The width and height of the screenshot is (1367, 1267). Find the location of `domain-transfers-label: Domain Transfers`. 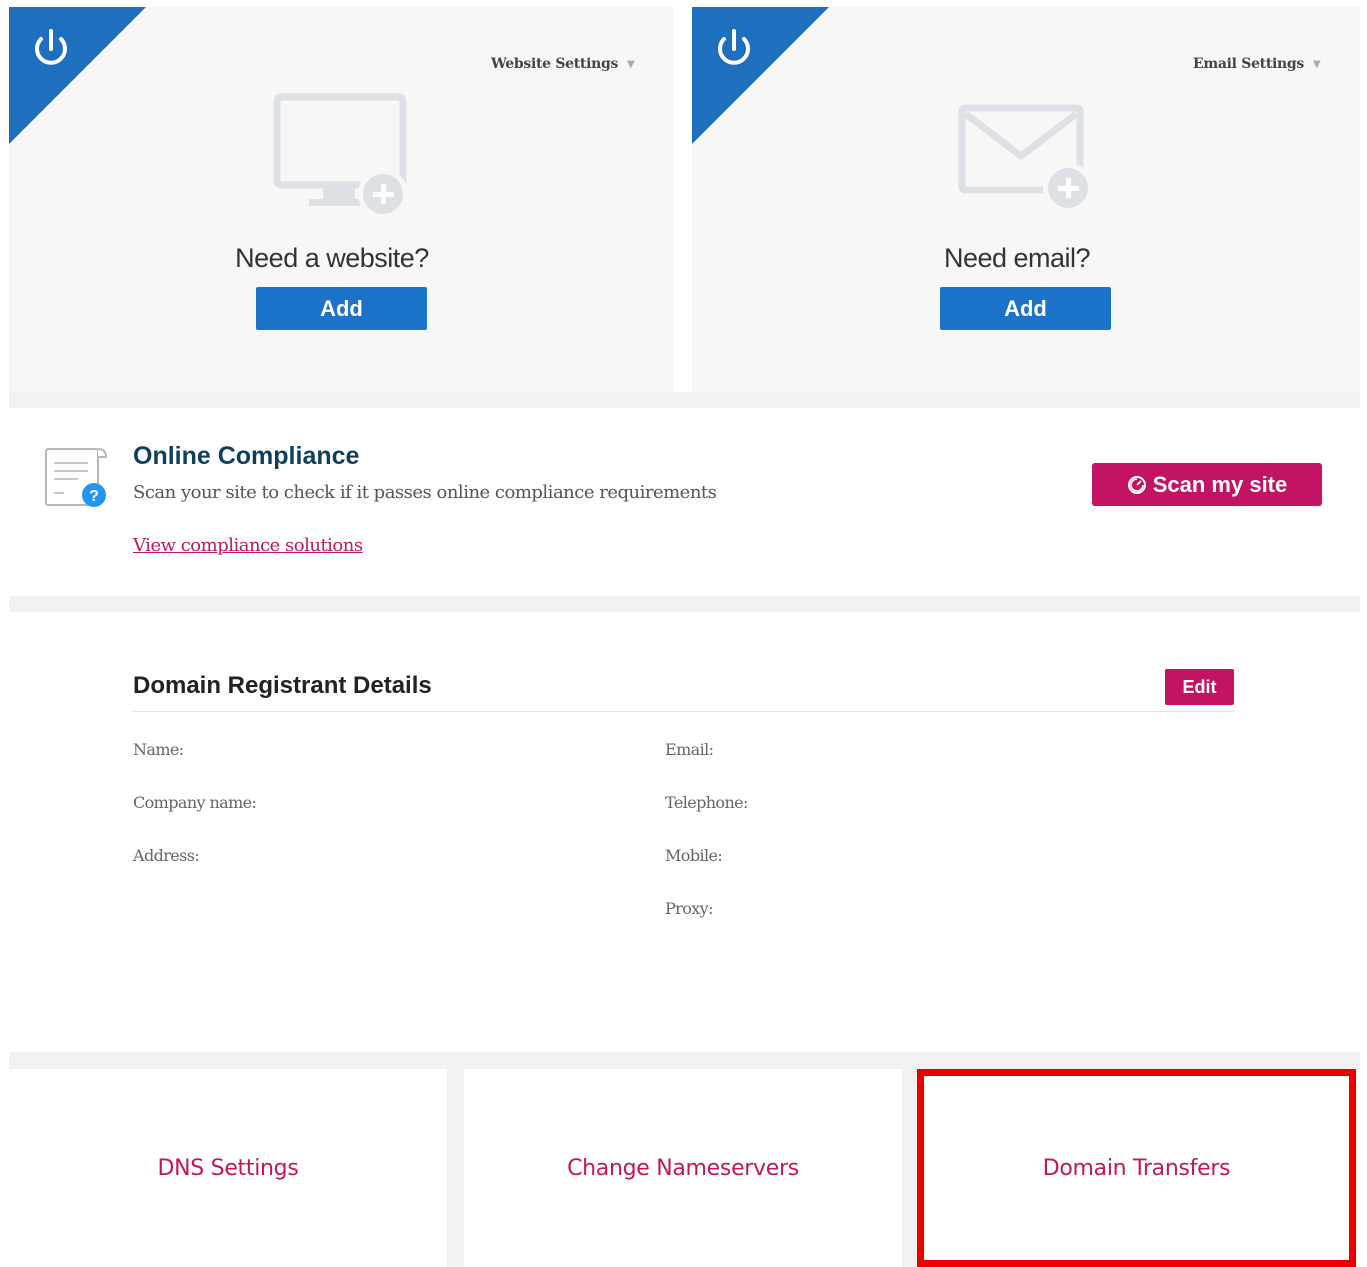

domain-transfers-label: Domain Transfers is located at coordinates (1136, 1168).